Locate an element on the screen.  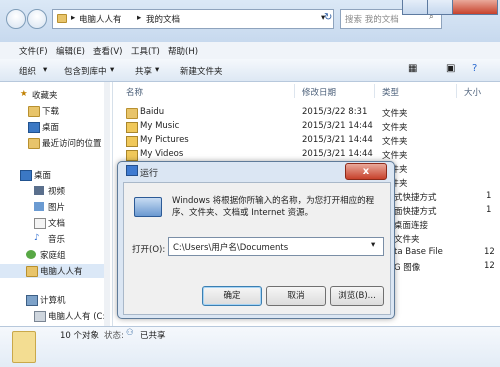
breadcrumb-item: 我的文档 is located at coordinates (163, 19).